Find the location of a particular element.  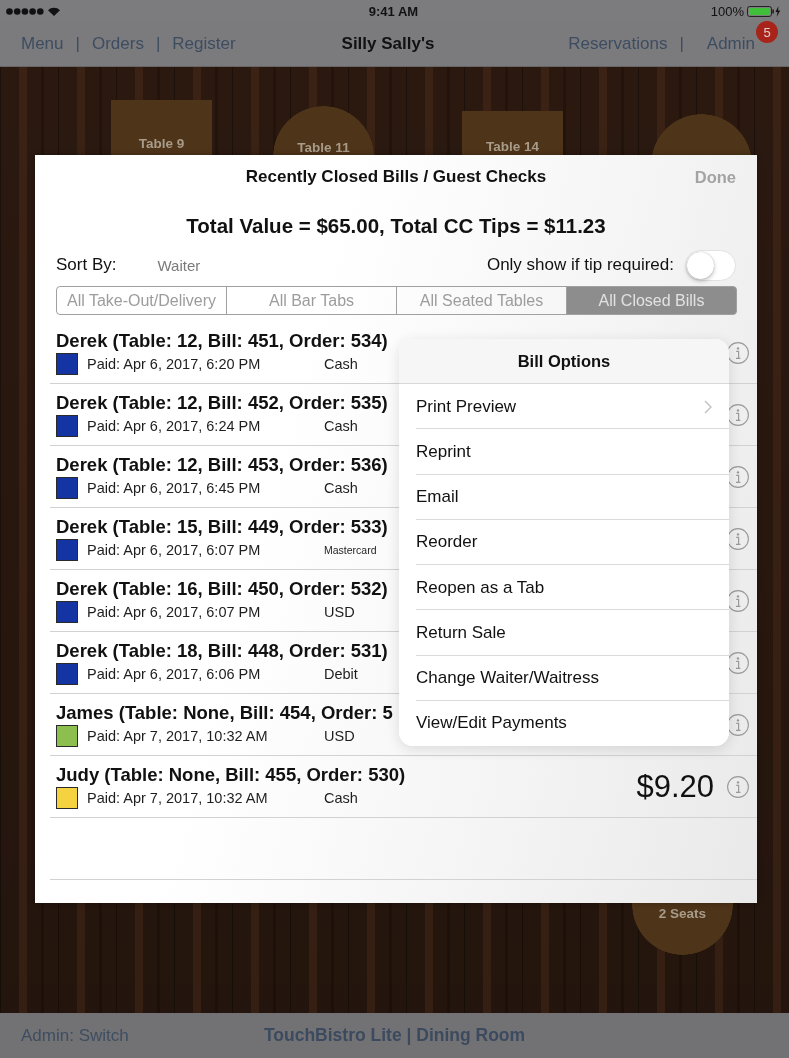

paid-date: Paid: Apr 6, 2017, 6:45 PM is located at coordinates (174, 488).